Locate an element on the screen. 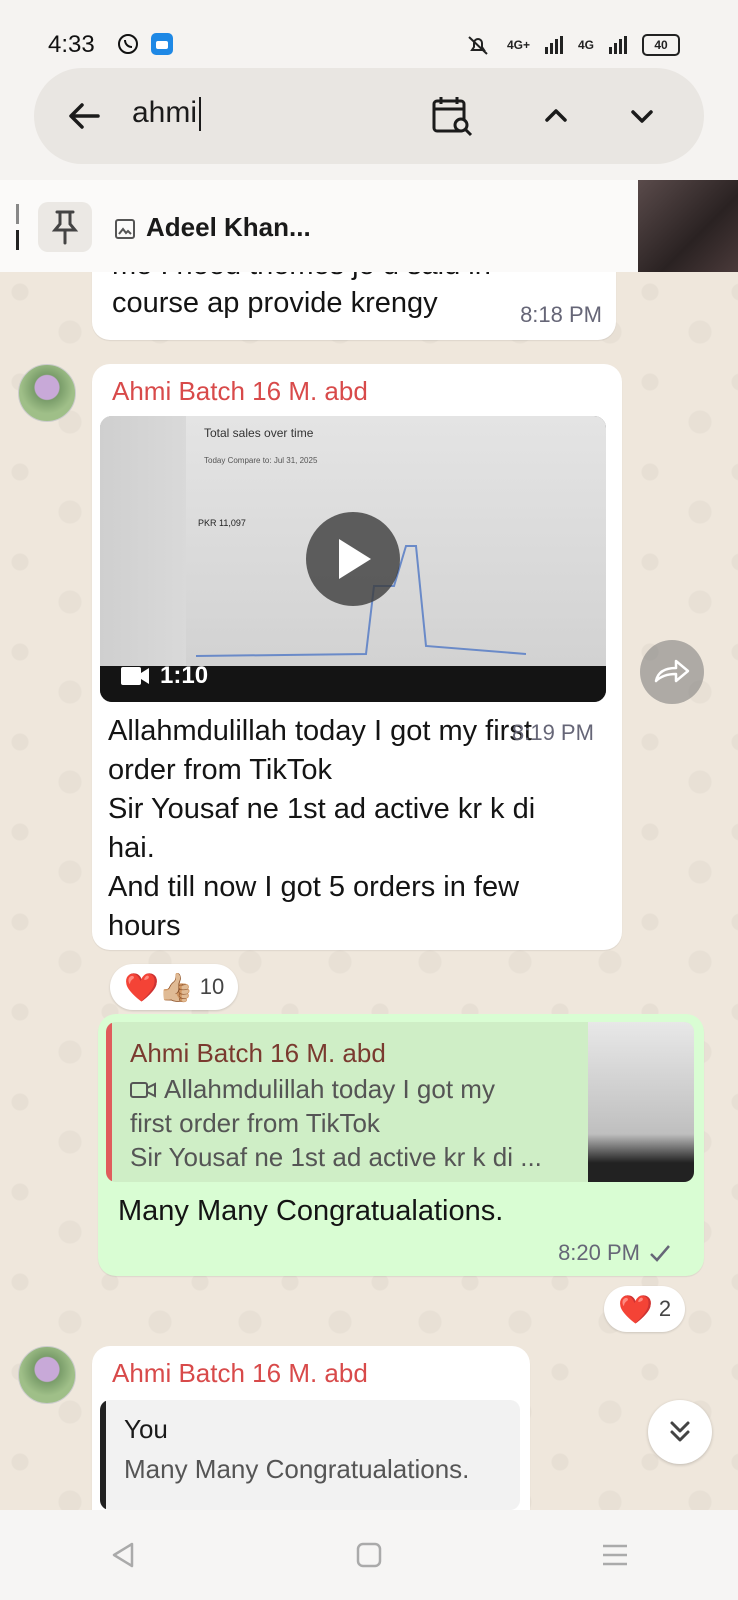 The width and height of the screenshot is (738, 1600). message-timestamp: 8:20 PM is located at coordinates (599, 1252).